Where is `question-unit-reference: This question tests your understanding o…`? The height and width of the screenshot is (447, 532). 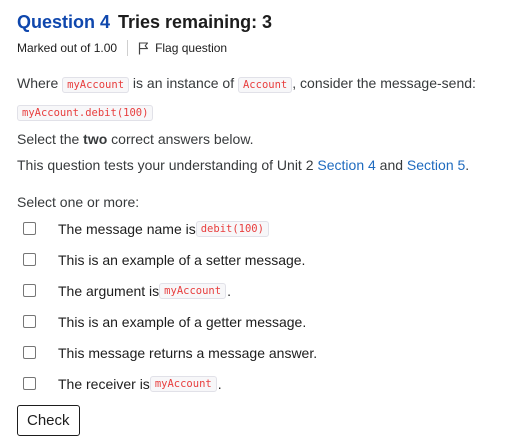
question-unit-reference: This question tests your understanding o… is located at coordinates (267, 165).